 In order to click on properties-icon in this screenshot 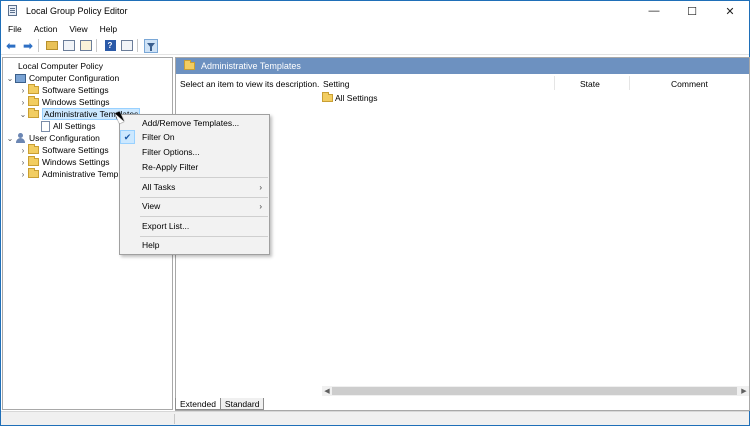, I will do `click(127, 45)`.